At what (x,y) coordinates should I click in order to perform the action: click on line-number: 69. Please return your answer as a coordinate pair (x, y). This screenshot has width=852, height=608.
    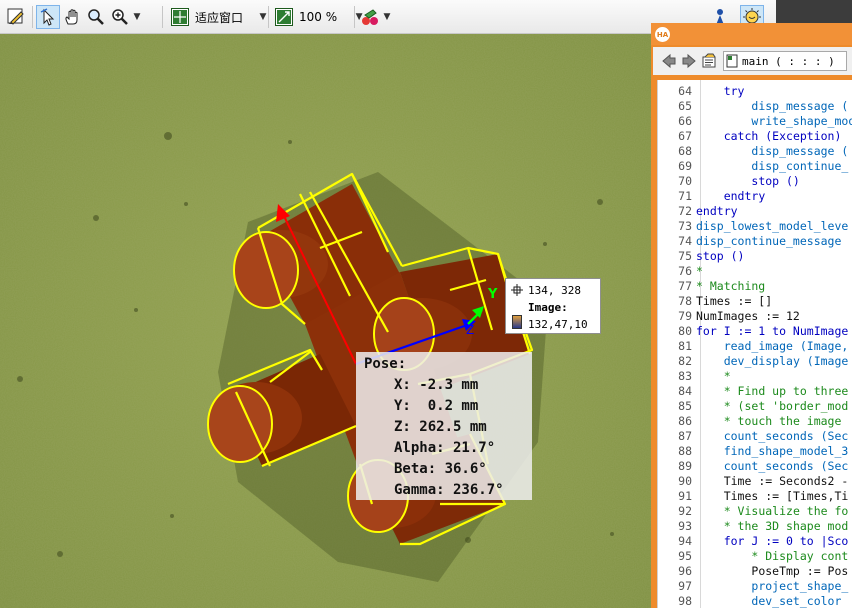
    Looking at the image, I should click on (685, 166).